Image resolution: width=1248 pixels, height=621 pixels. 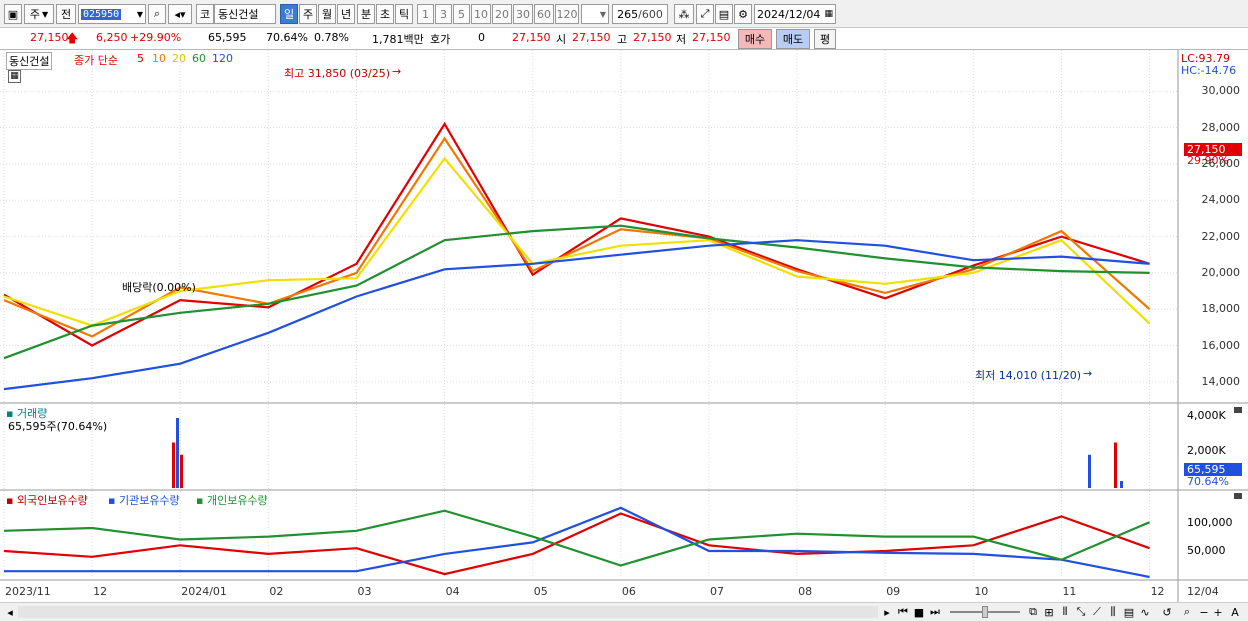 I want to click on zoom-in-icon: +, so click(x=1218, y=612).